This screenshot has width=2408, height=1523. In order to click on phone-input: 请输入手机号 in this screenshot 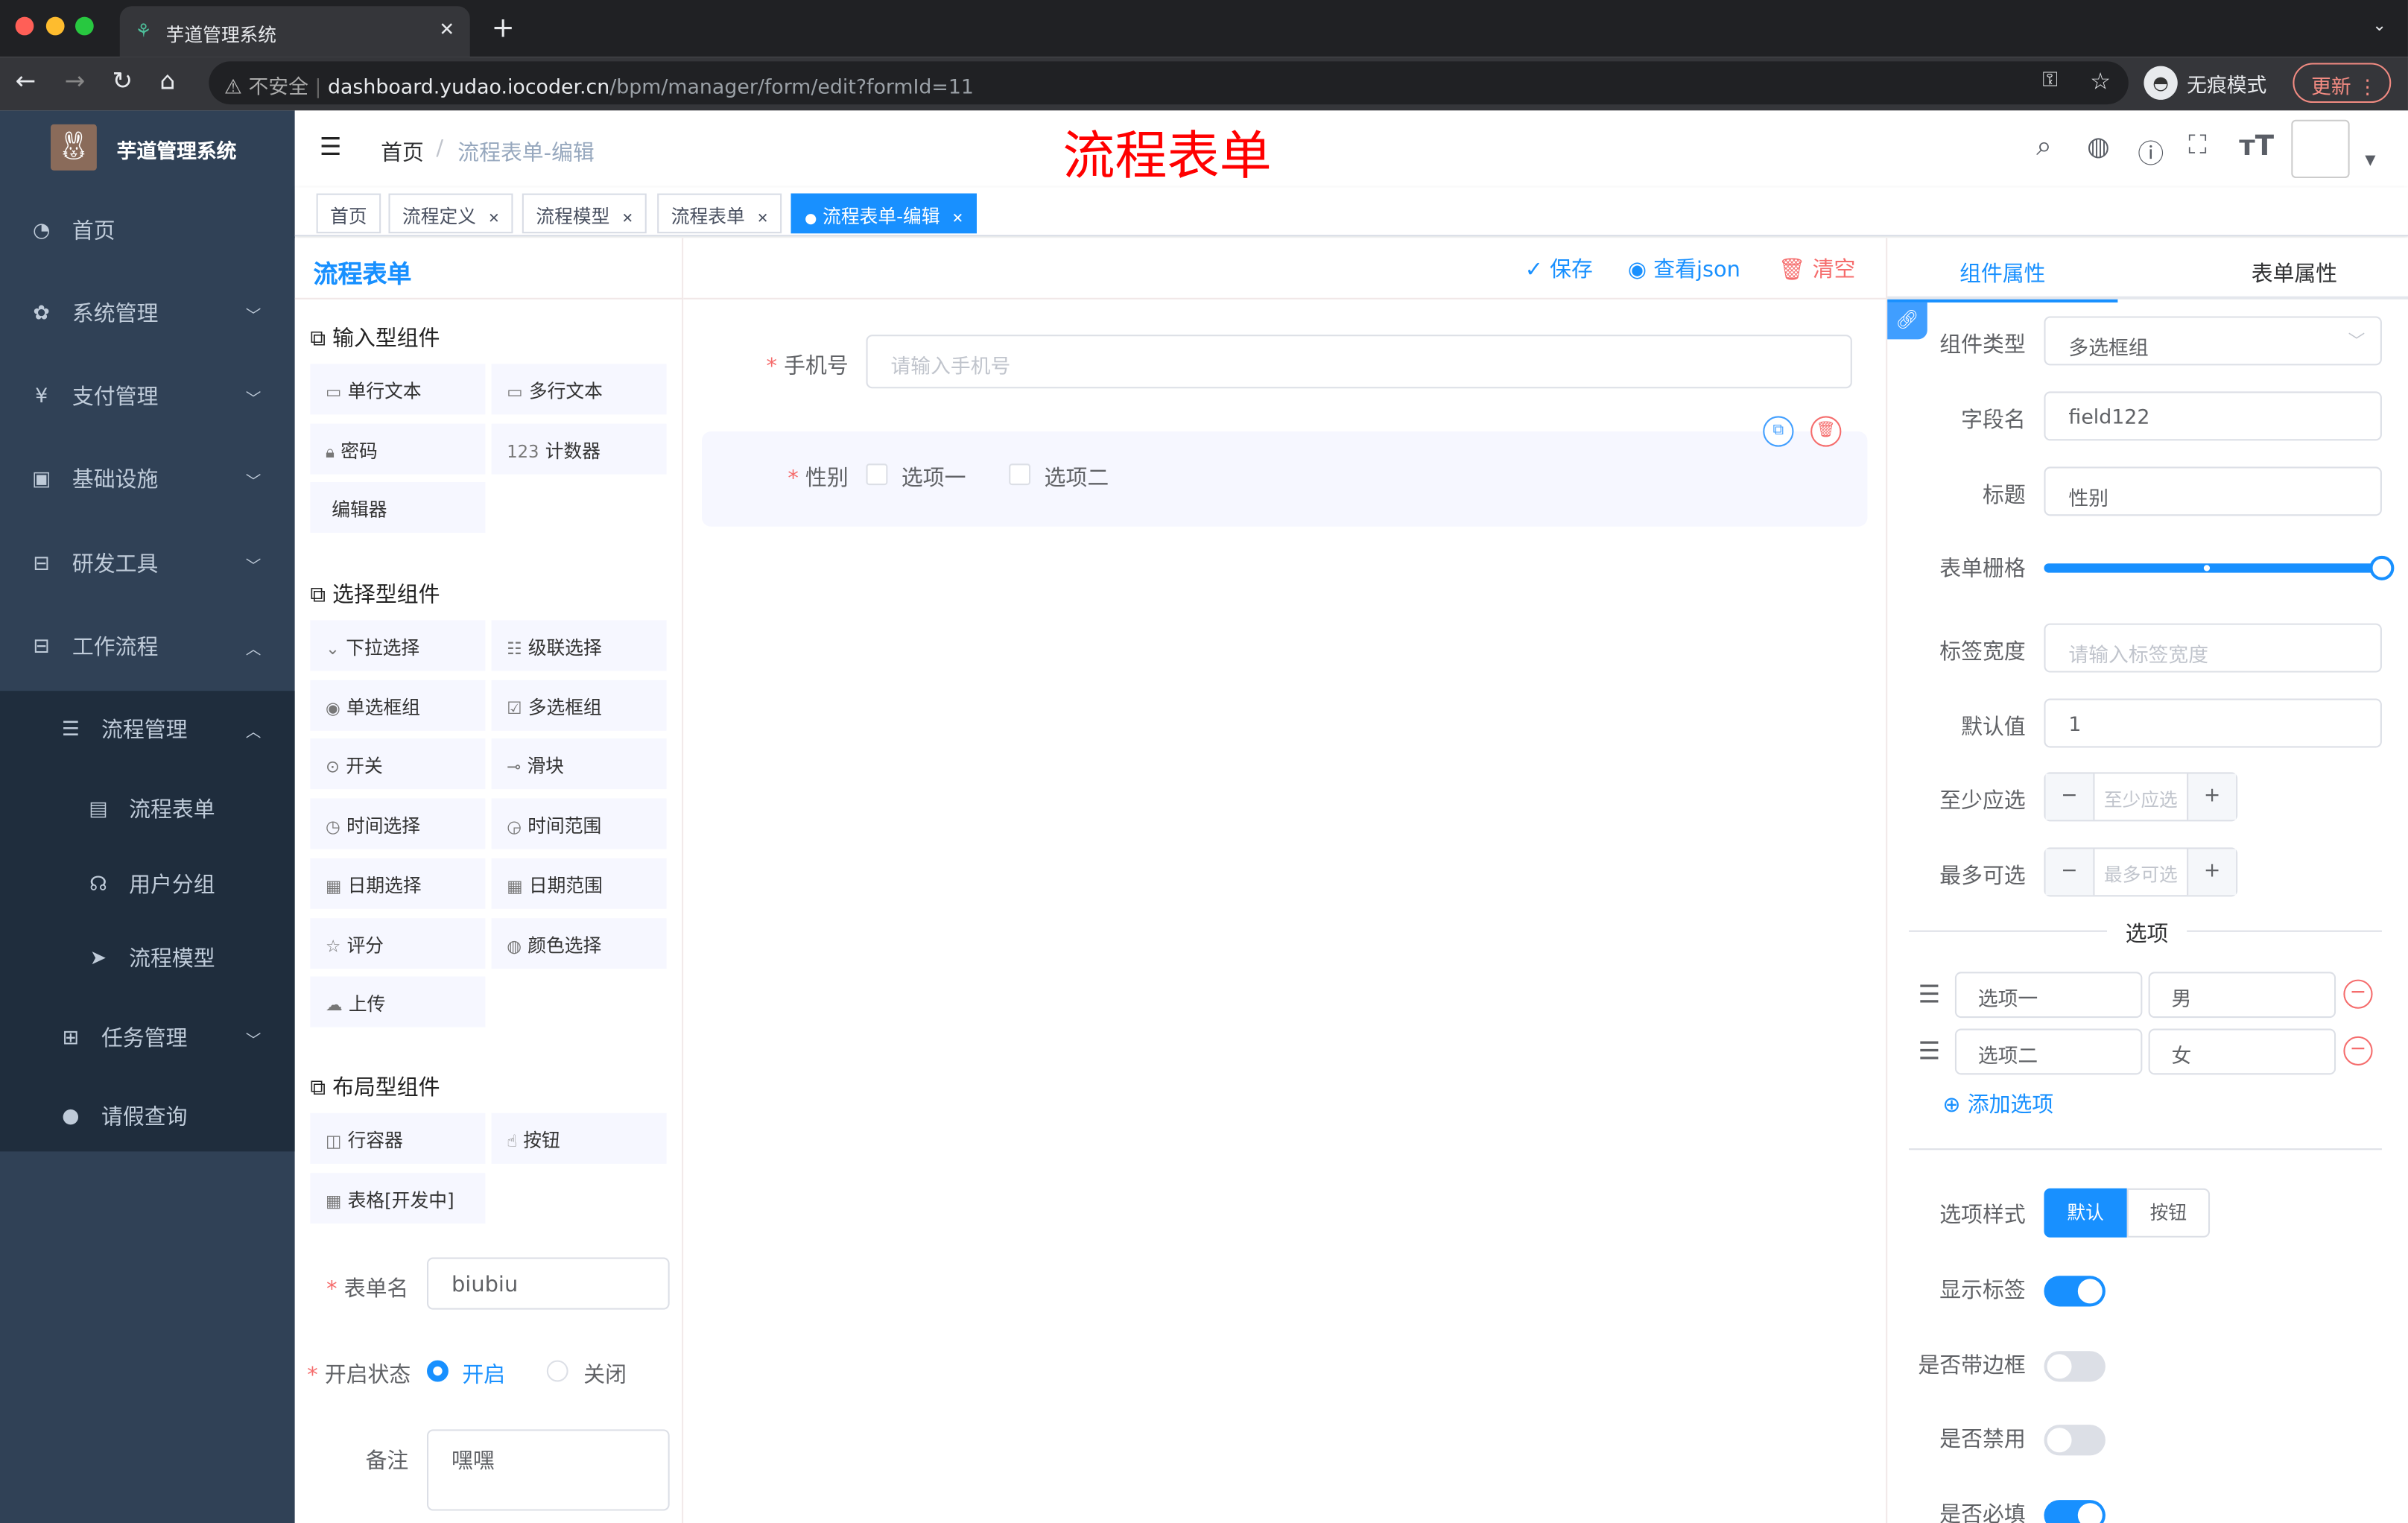, I will do `click(1359, 362)`.